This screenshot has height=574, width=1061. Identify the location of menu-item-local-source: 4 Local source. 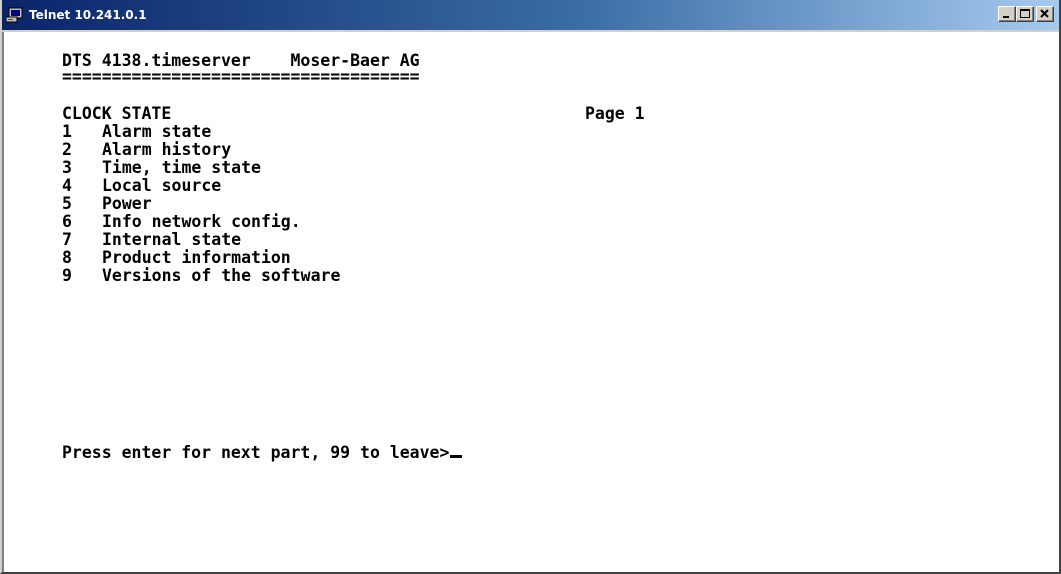
(142, 185).